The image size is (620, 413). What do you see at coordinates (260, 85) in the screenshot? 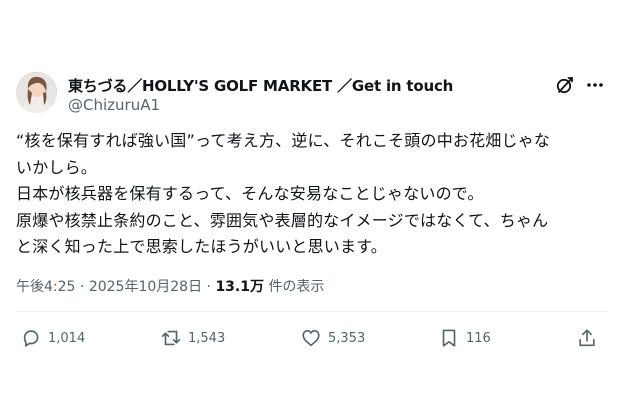
I see `author-display-name: 東ちづる／HOLLY'S GOLF MARKET ／Get in touch` at bounding box center [260, 85].